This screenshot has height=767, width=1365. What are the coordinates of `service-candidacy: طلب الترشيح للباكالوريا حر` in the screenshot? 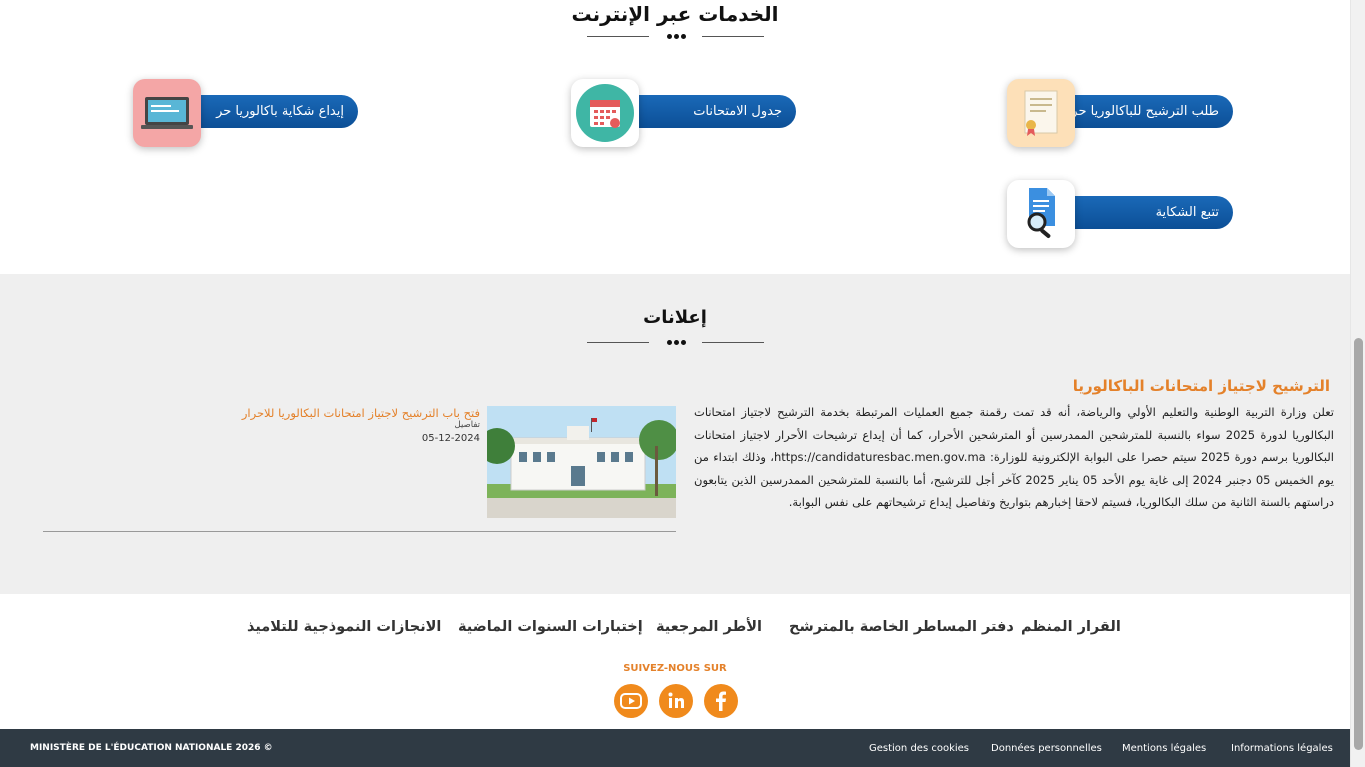 It's located at (1120, 115).